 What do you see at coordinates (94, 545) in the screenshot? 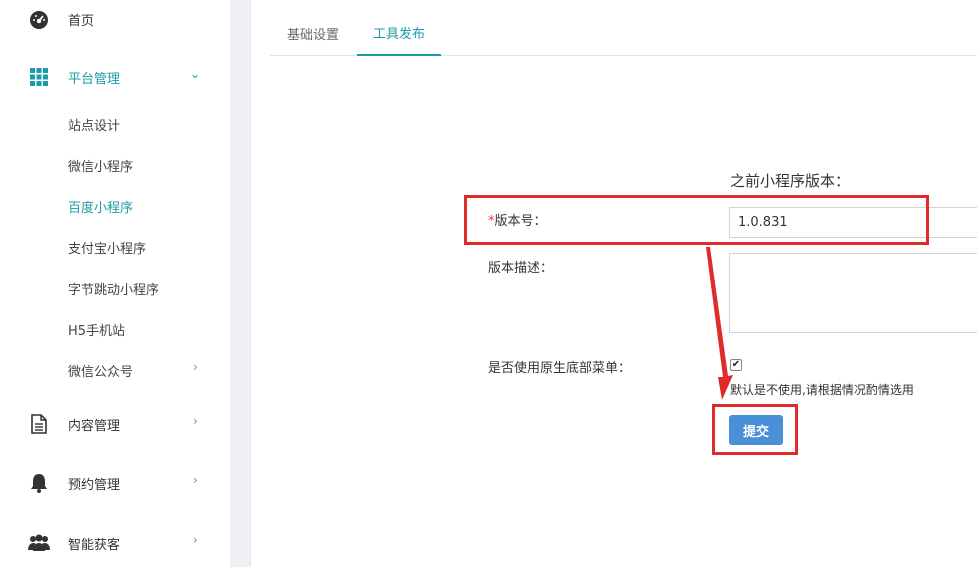
I see `sidebar-item-label: 智能获客` at bounding box center [94, 545].